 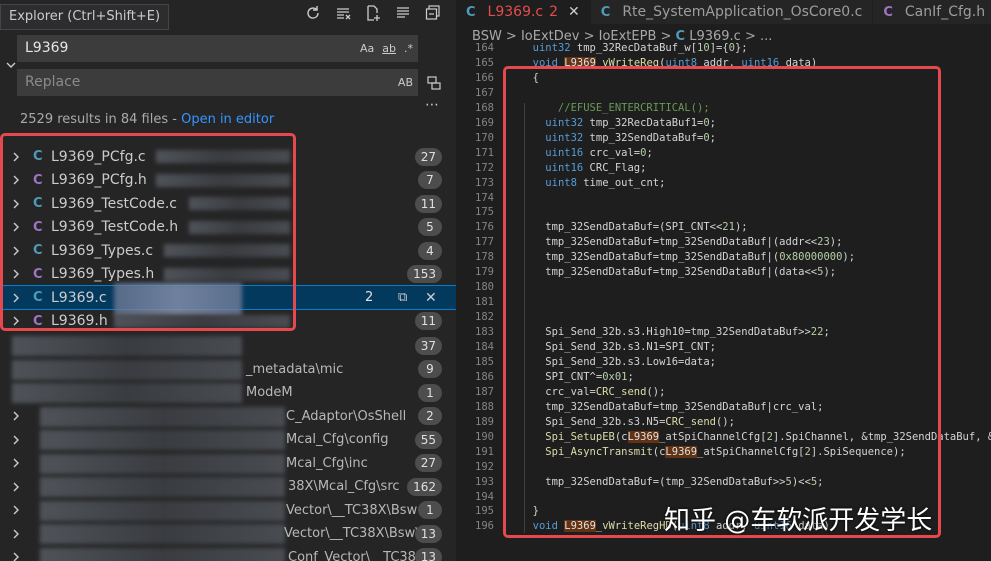 What do you see at coordinates (484, 496) in the screenshot?
I see `line-number: 194` at bounding box center [484, 496].